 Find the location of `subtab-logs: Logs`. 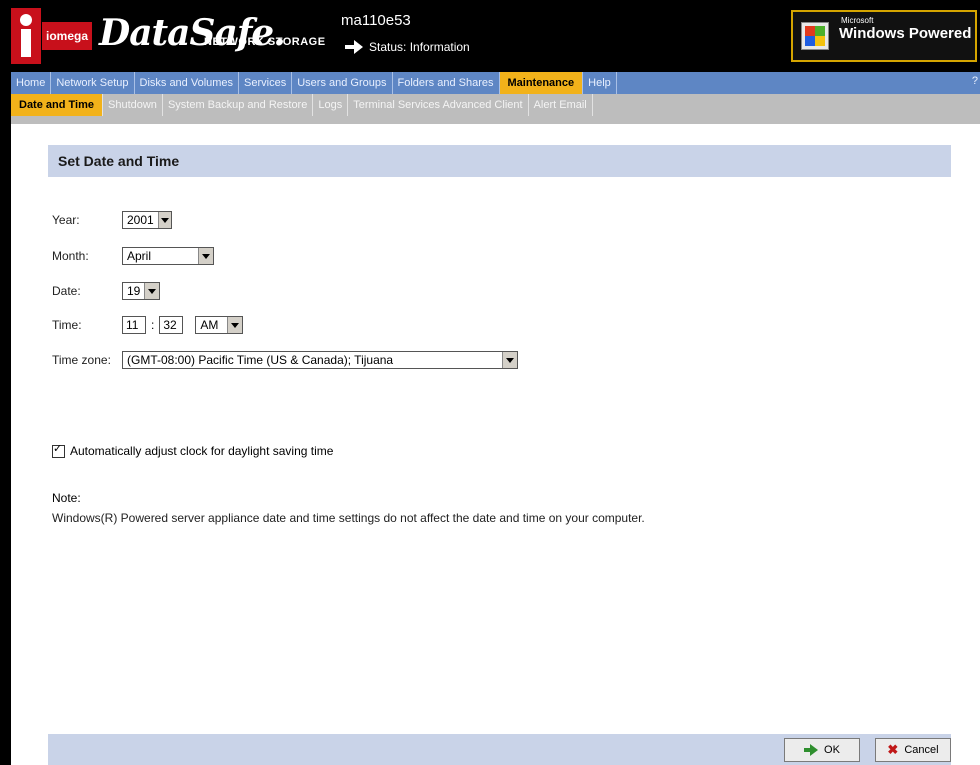

subtab-logs: Logs is located at coordinates (331, 105).